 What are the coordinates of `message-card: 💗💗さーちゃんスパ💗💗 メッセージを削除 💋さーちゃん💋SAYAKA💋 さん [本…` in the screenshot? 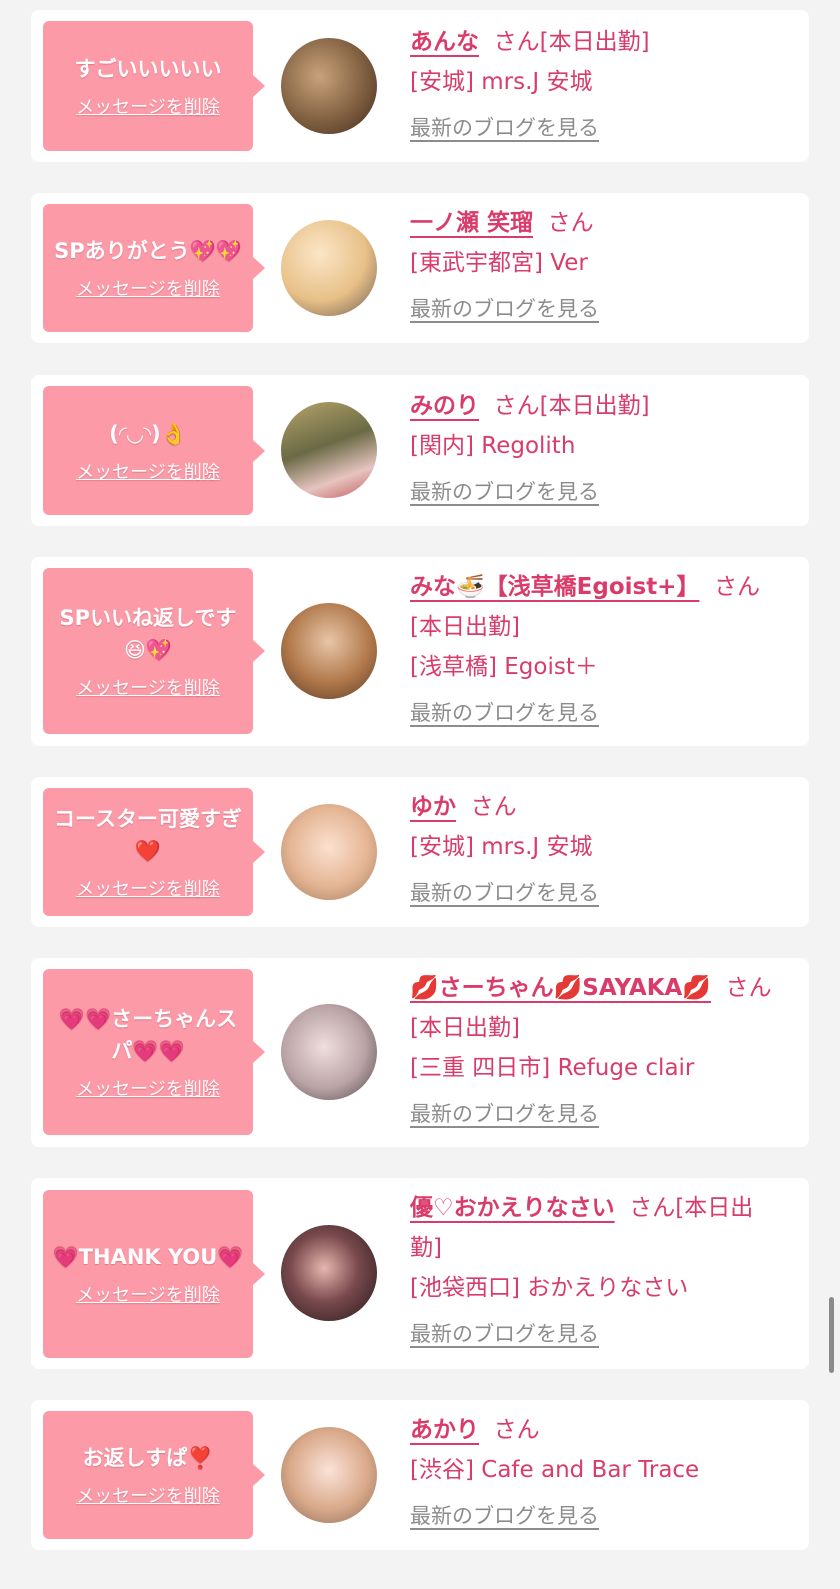 It's located at (420, 1052).